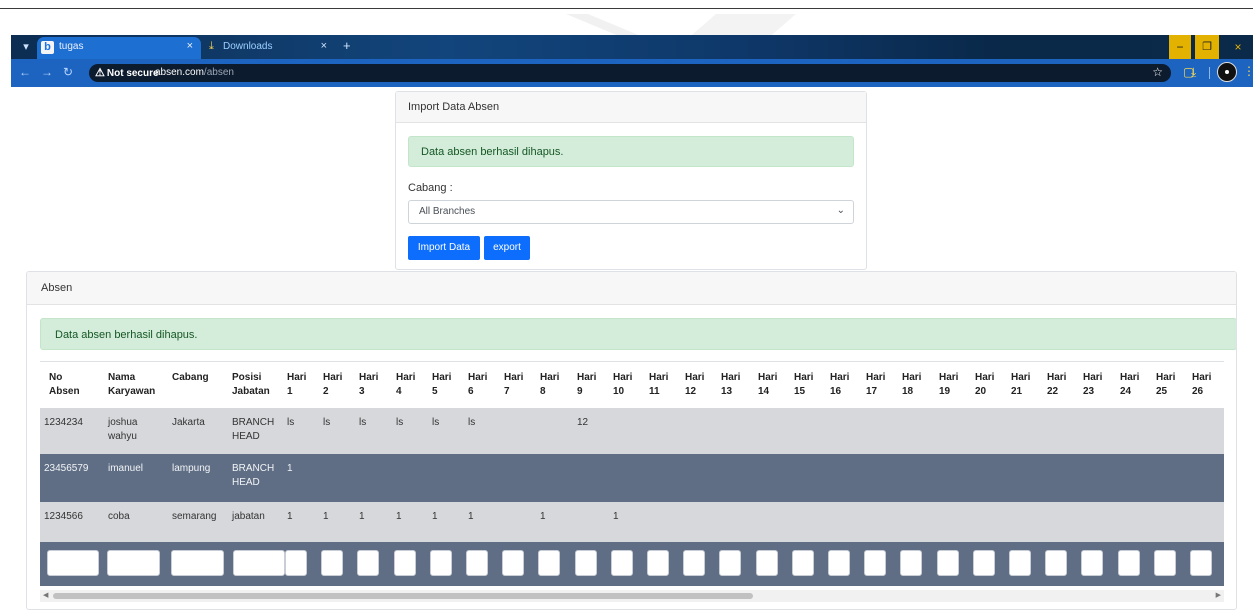 This screenshot has height=610, width=1253. What do you see at coordinates (251, 385) in the screenshot?
I see `column-header-posisi-jabatan: Posisi Jabatan` at bounding box center [251, 385].